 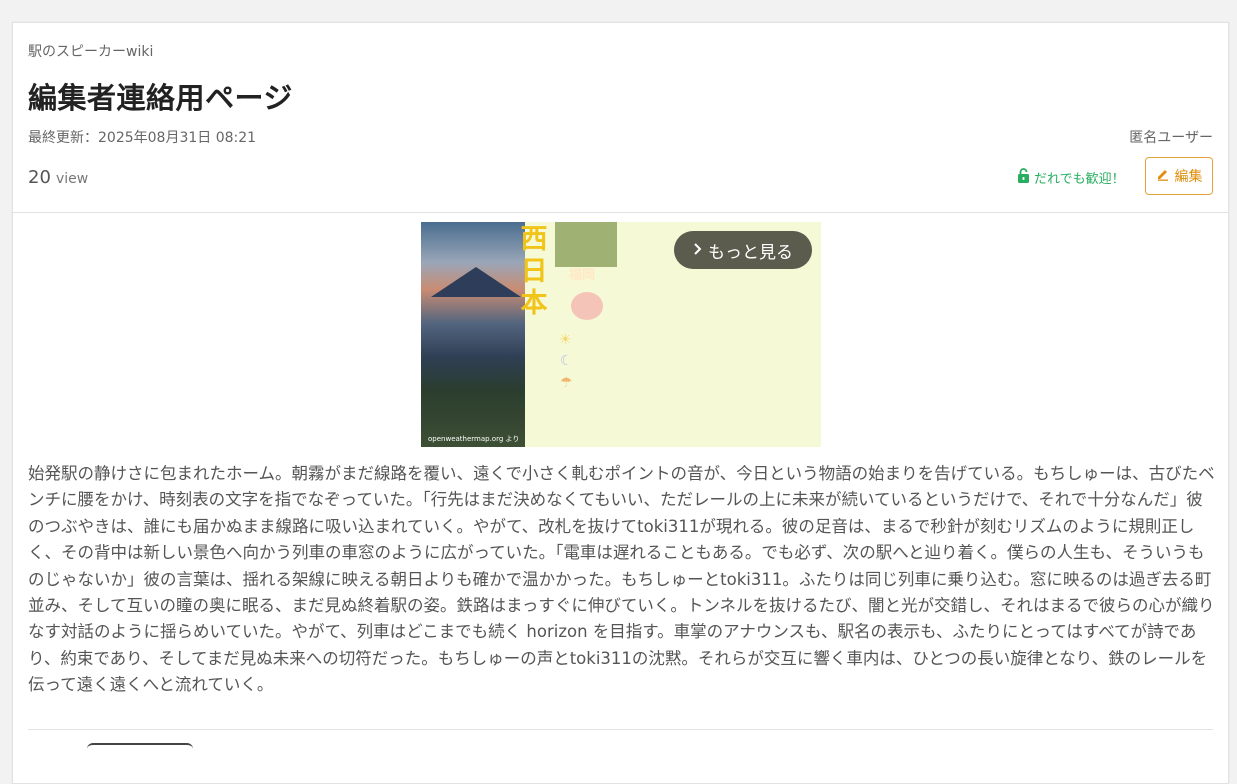 I want to click on ad-photo-credit: openweathermap.org より, so click(x=474, y=439).